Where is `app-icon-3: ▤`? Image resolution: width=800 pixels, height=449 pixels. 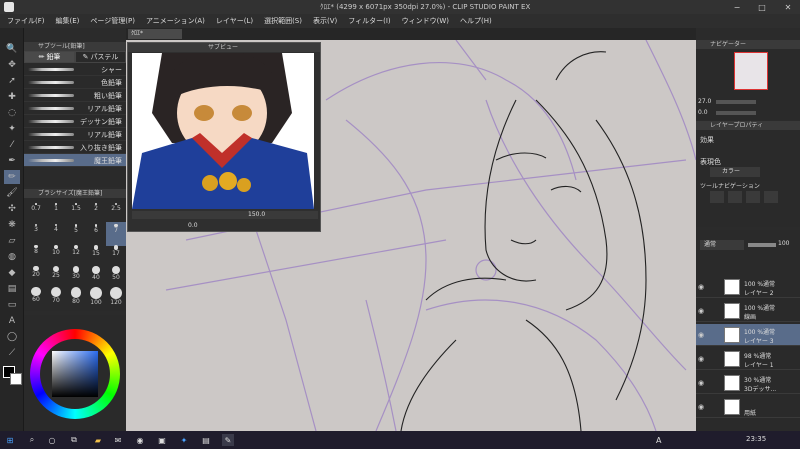
app-icon-3: ▤ is located at coordinates (206, 440).